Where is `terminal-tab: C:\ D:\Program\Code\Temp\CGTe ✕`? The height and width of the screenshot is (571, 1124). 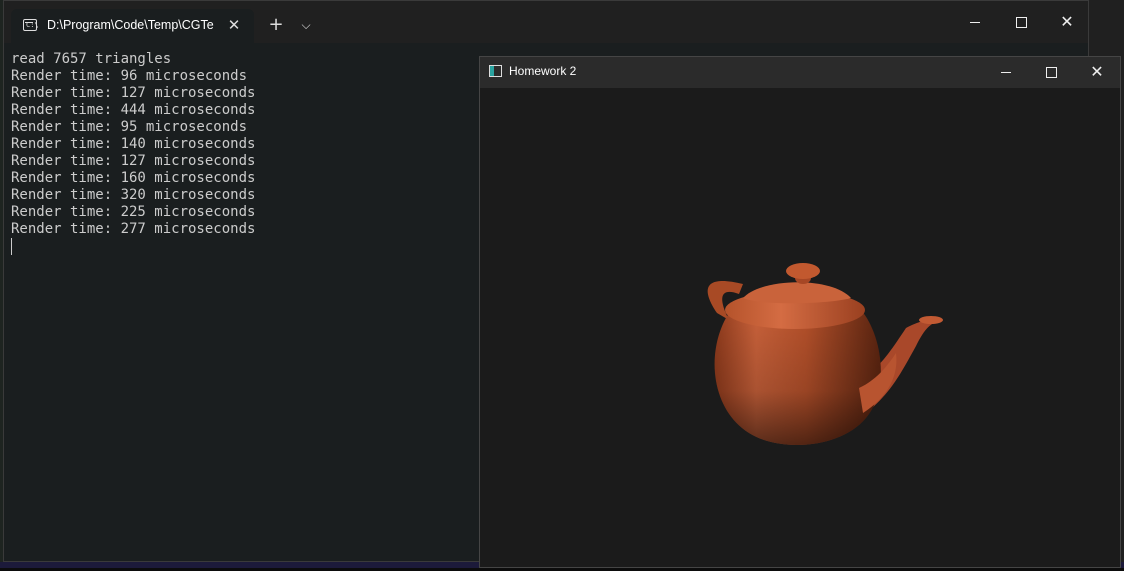
terminal-tab: C:\ D:\Program\Code\Temp\CGTe ✕ is located at coordinates (132, 26).